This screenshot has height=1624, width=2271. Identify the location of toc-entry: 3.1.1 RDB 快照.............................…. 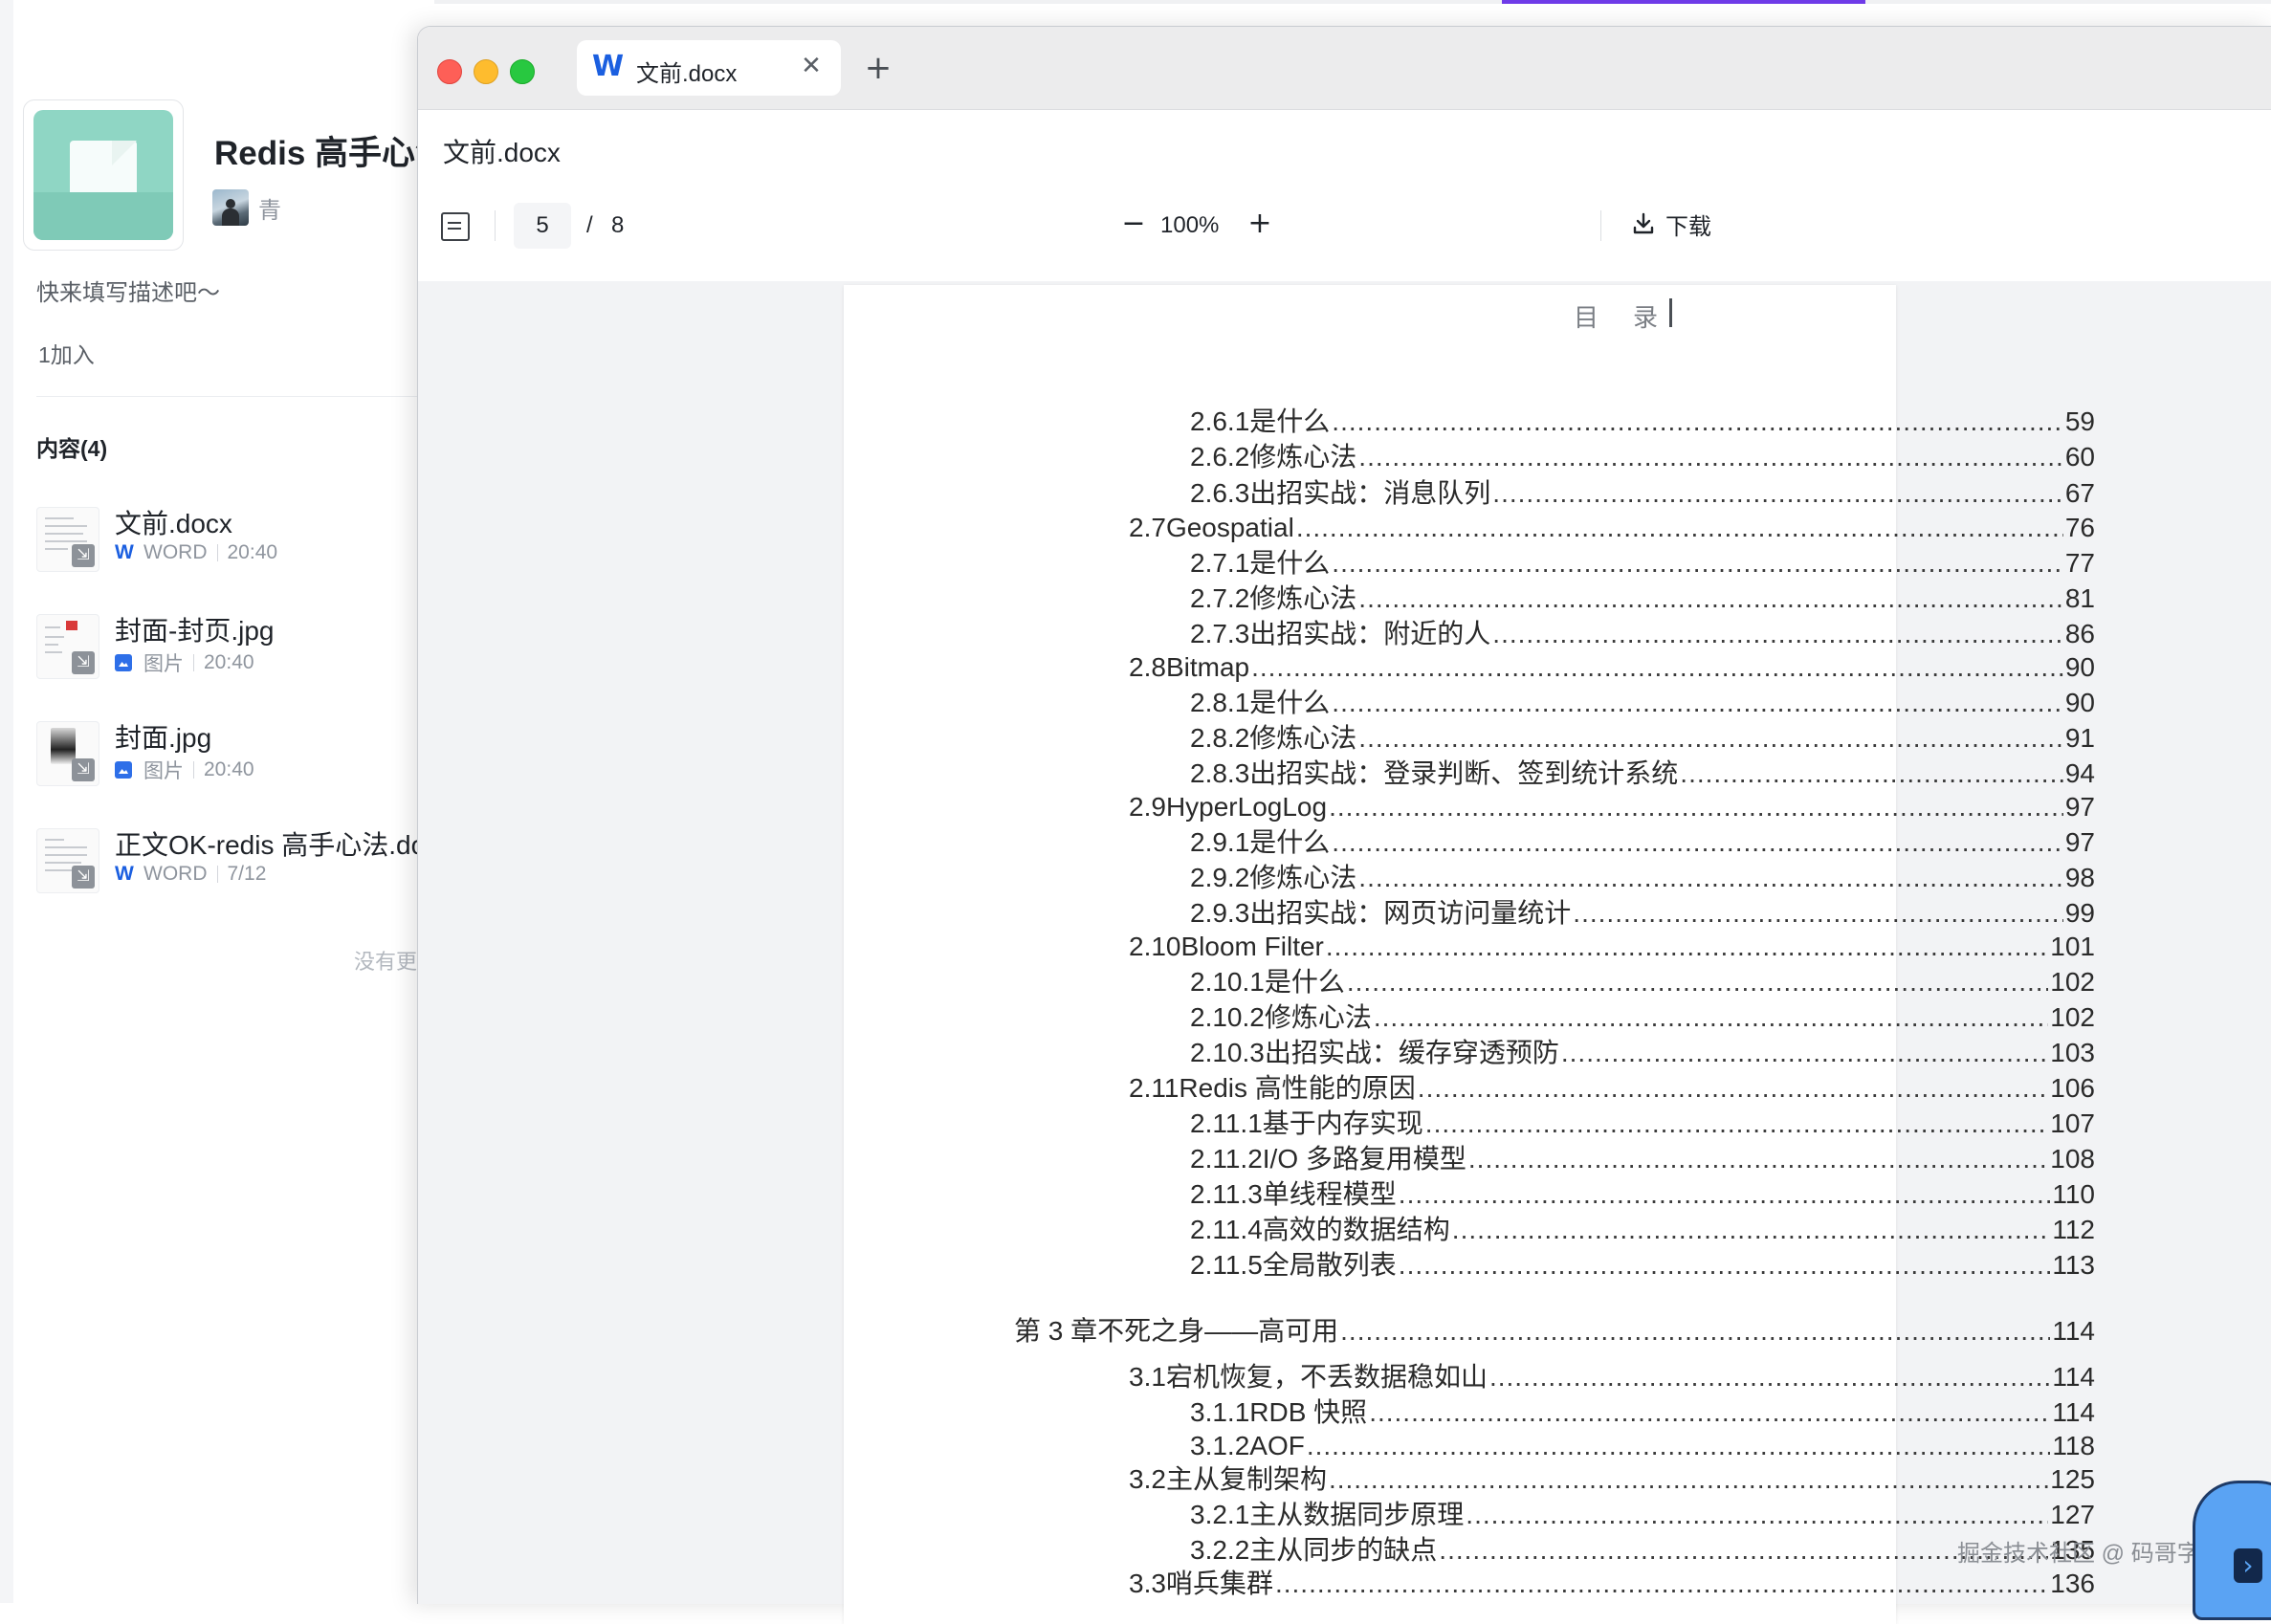
(1643, 1412).